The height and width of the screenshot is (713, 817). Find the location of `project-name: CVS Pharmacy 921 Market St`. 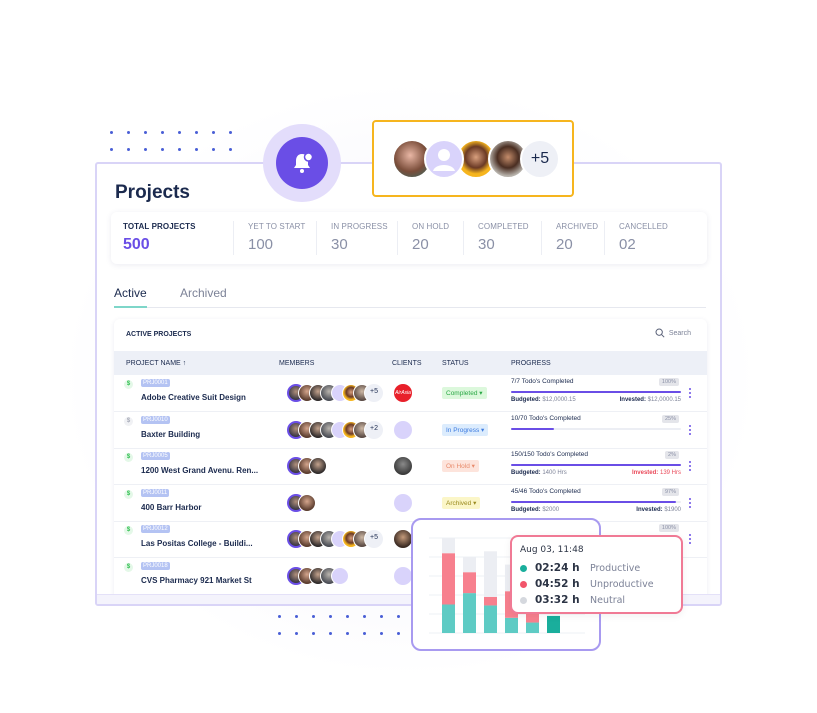

project-name: CVS Pharmacy 921 Market St is located at coordinates (196, 580).